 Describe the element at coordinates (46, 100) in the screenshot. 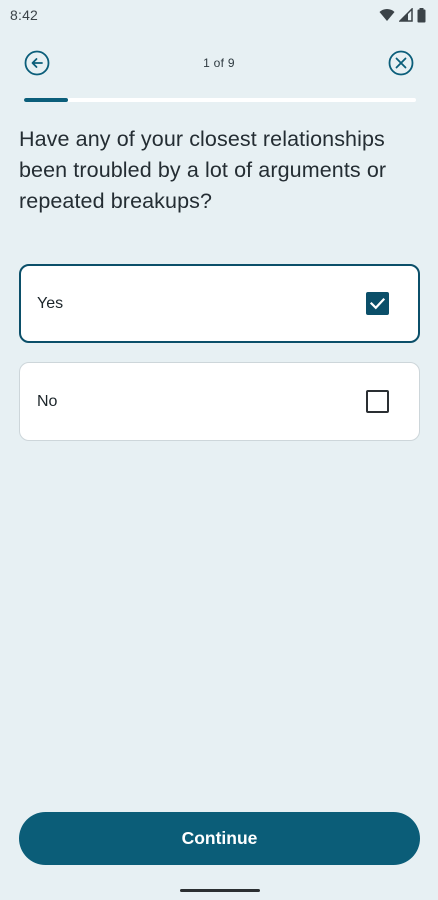

I see `progress-fill` at that location.